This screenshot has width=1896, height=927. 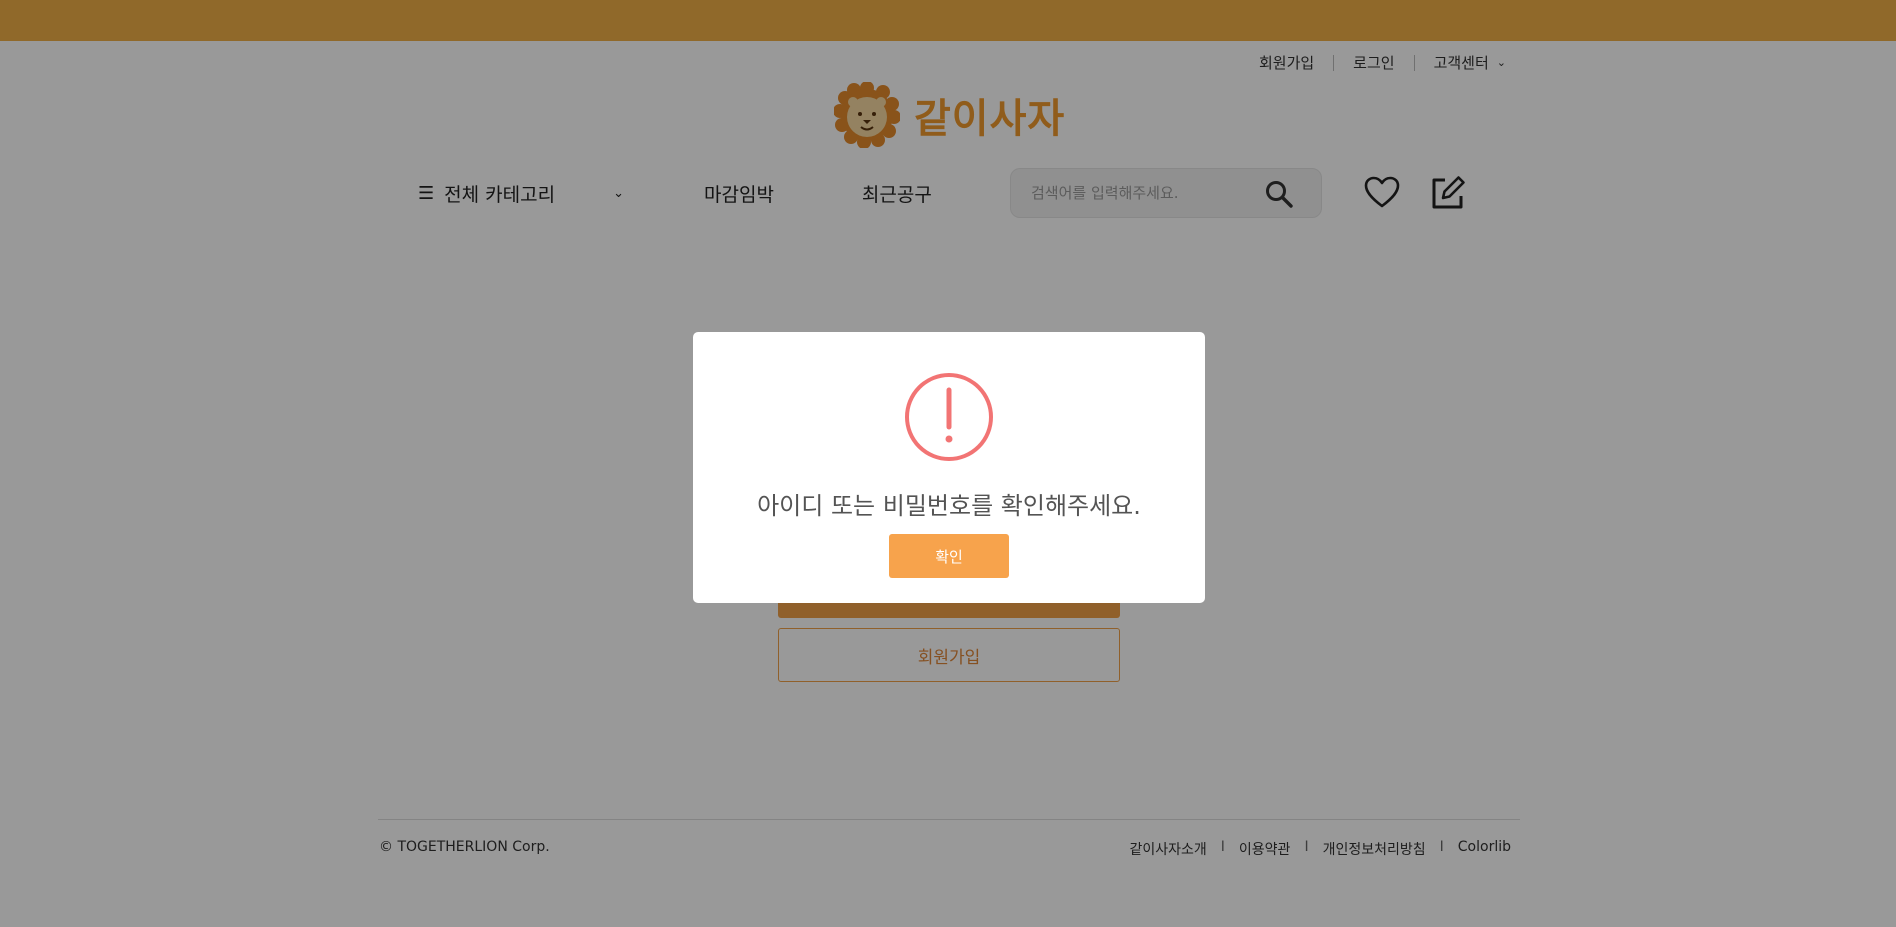 I want to click on warning-icon, so click(x=949, y=417).